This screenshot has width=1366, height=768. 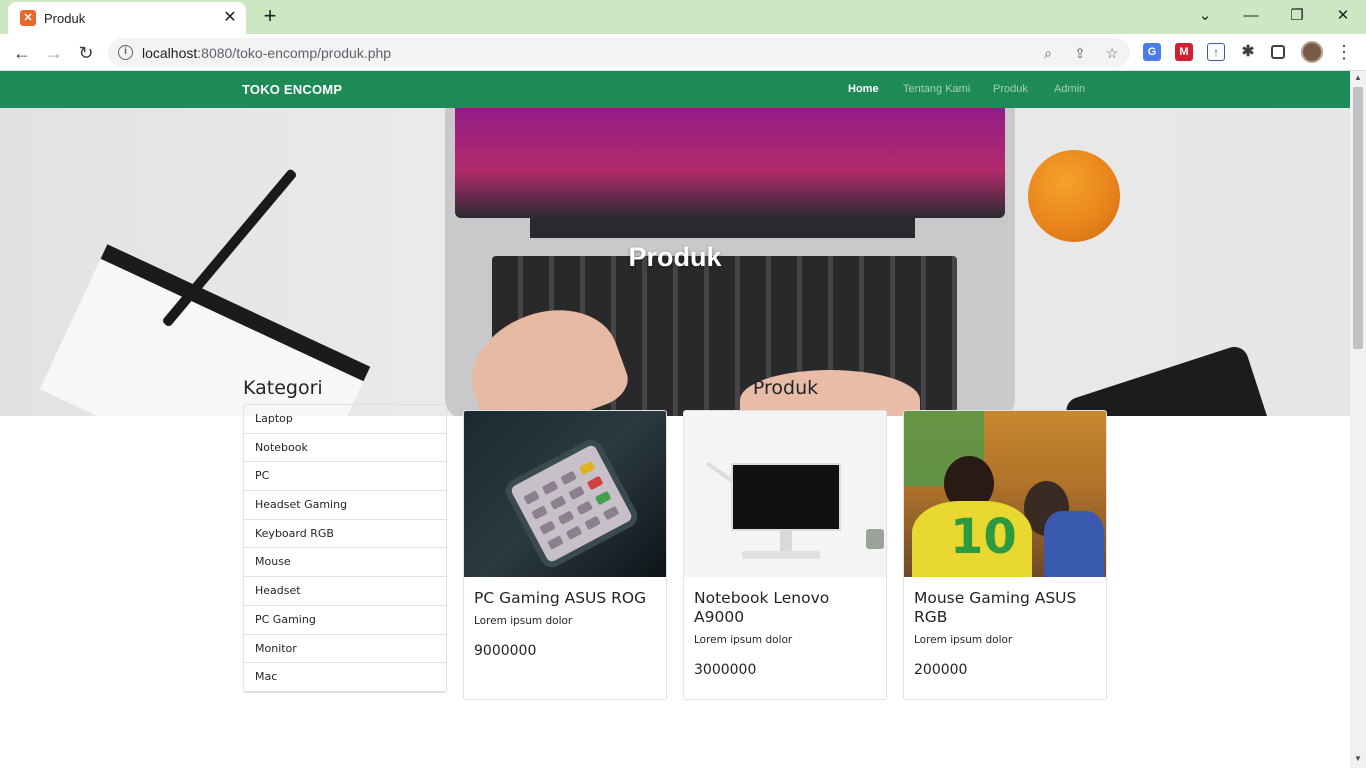 I want to click on category-item-pc: PC, so click(x=345, y=477).